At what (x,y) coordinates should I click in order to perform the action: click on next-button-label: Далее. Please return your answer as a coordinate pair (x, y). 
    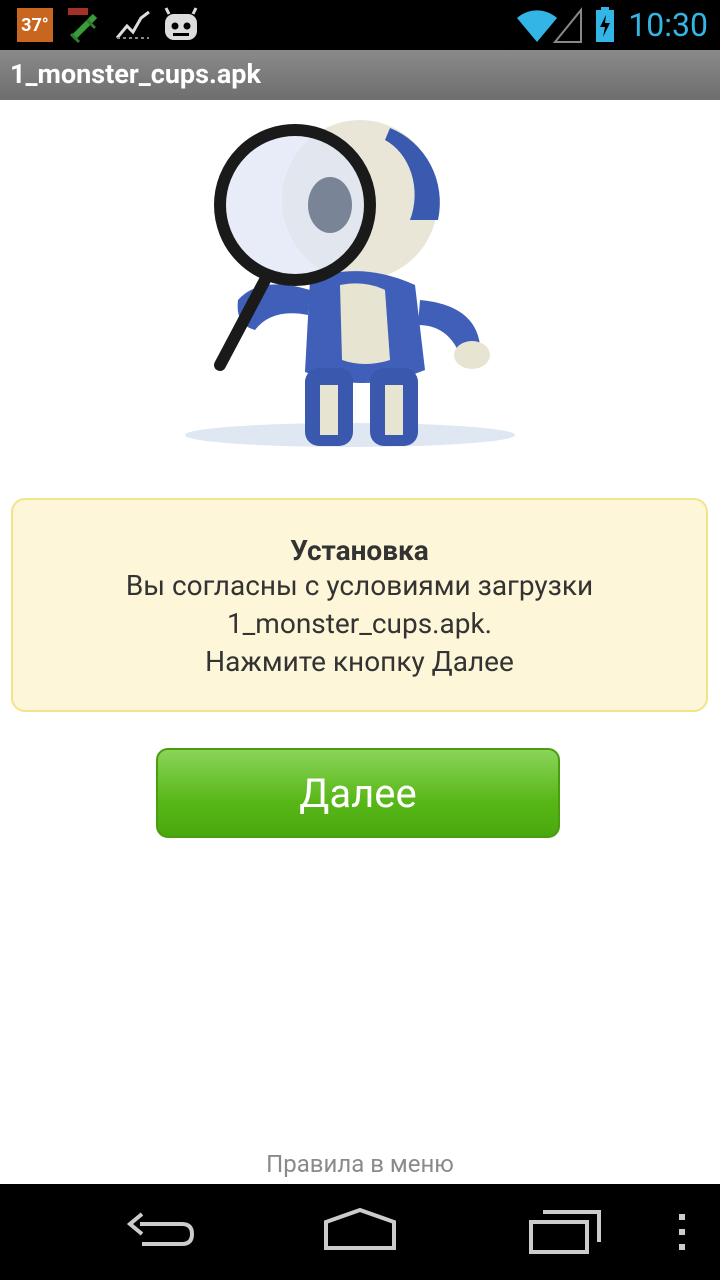
    Looking at the image, I should click on (358, 793).